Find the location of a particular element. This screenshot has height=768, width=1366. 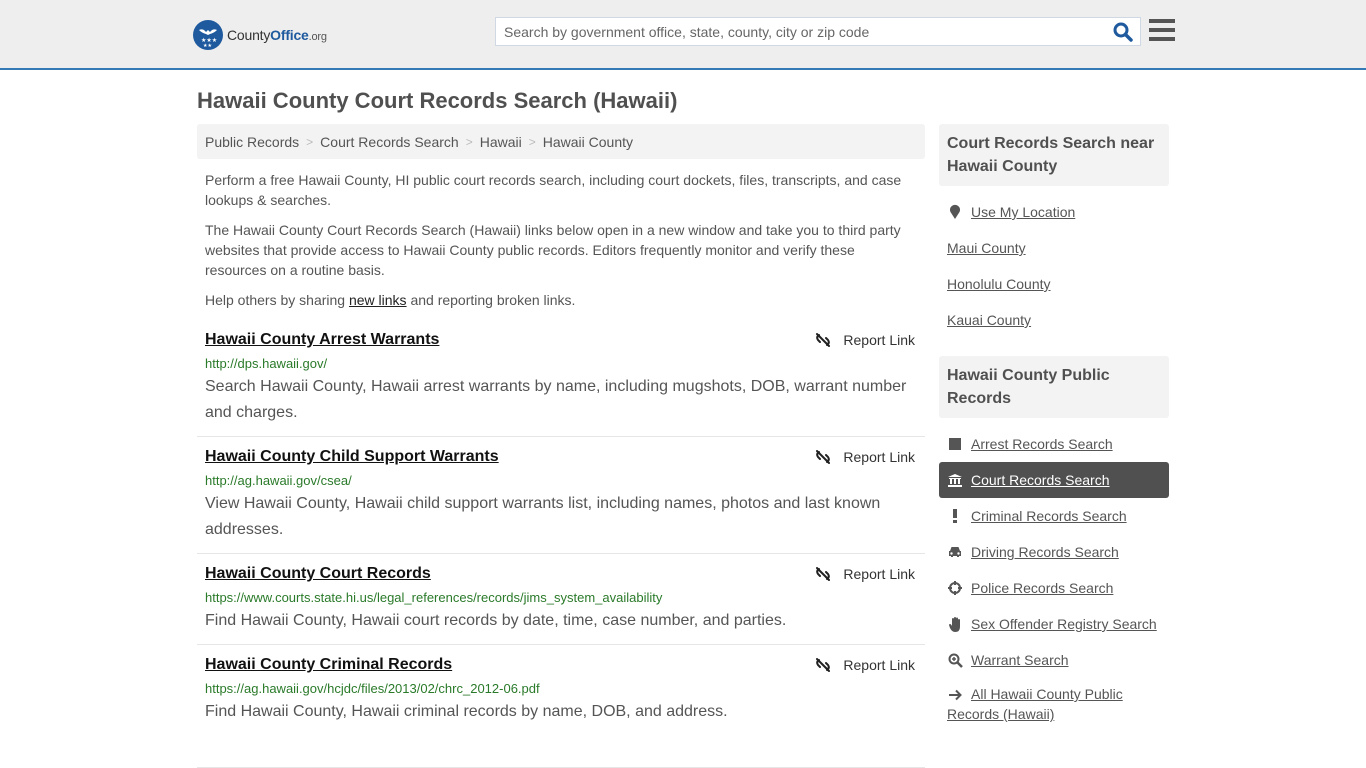

site-logo: ★★★ ★★ CountyOffice.org is located at coordinates (260, 35).